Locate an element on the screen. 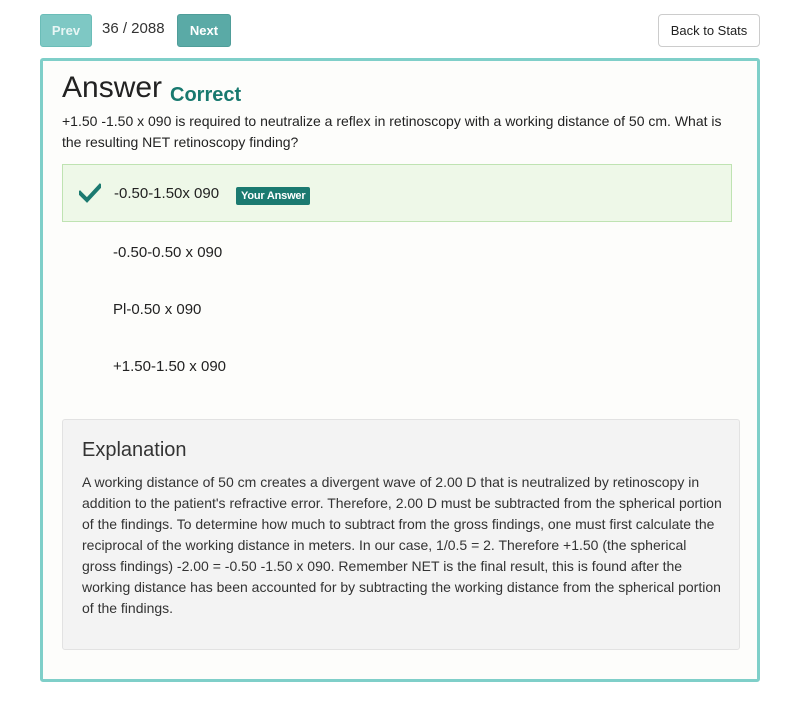 Image resolution: width=800 pixels, height=706 pixels. option-text: Pl-0.50 x 090 is located at coordinates (157, 309).